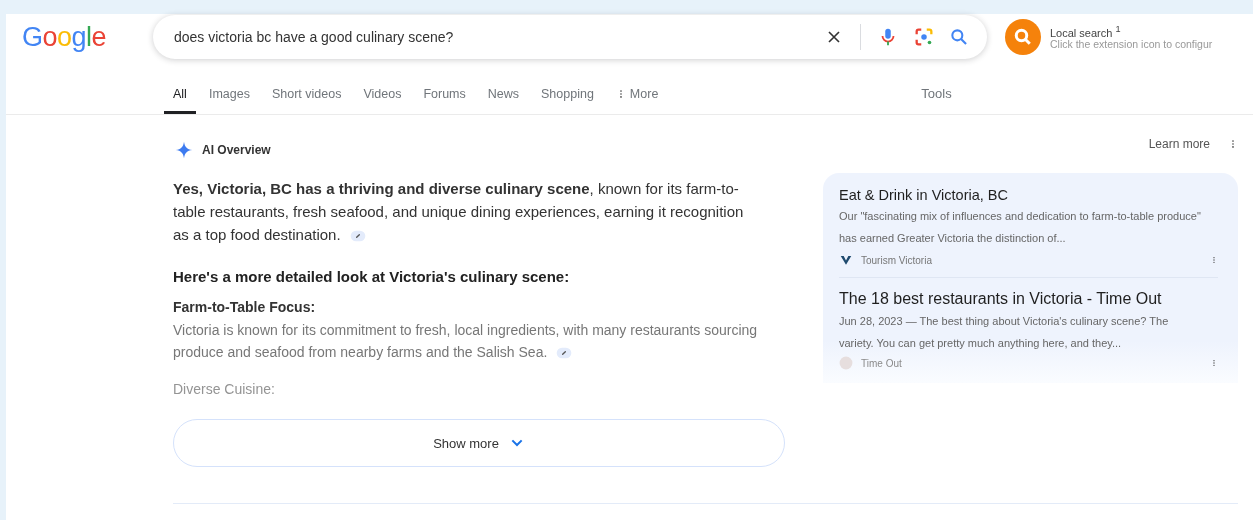  Describe the element at coordinates (372, 276) in the screenshot. I see `subheading: Here's a more detailed look at Victoria's culinary scene:` at that location.